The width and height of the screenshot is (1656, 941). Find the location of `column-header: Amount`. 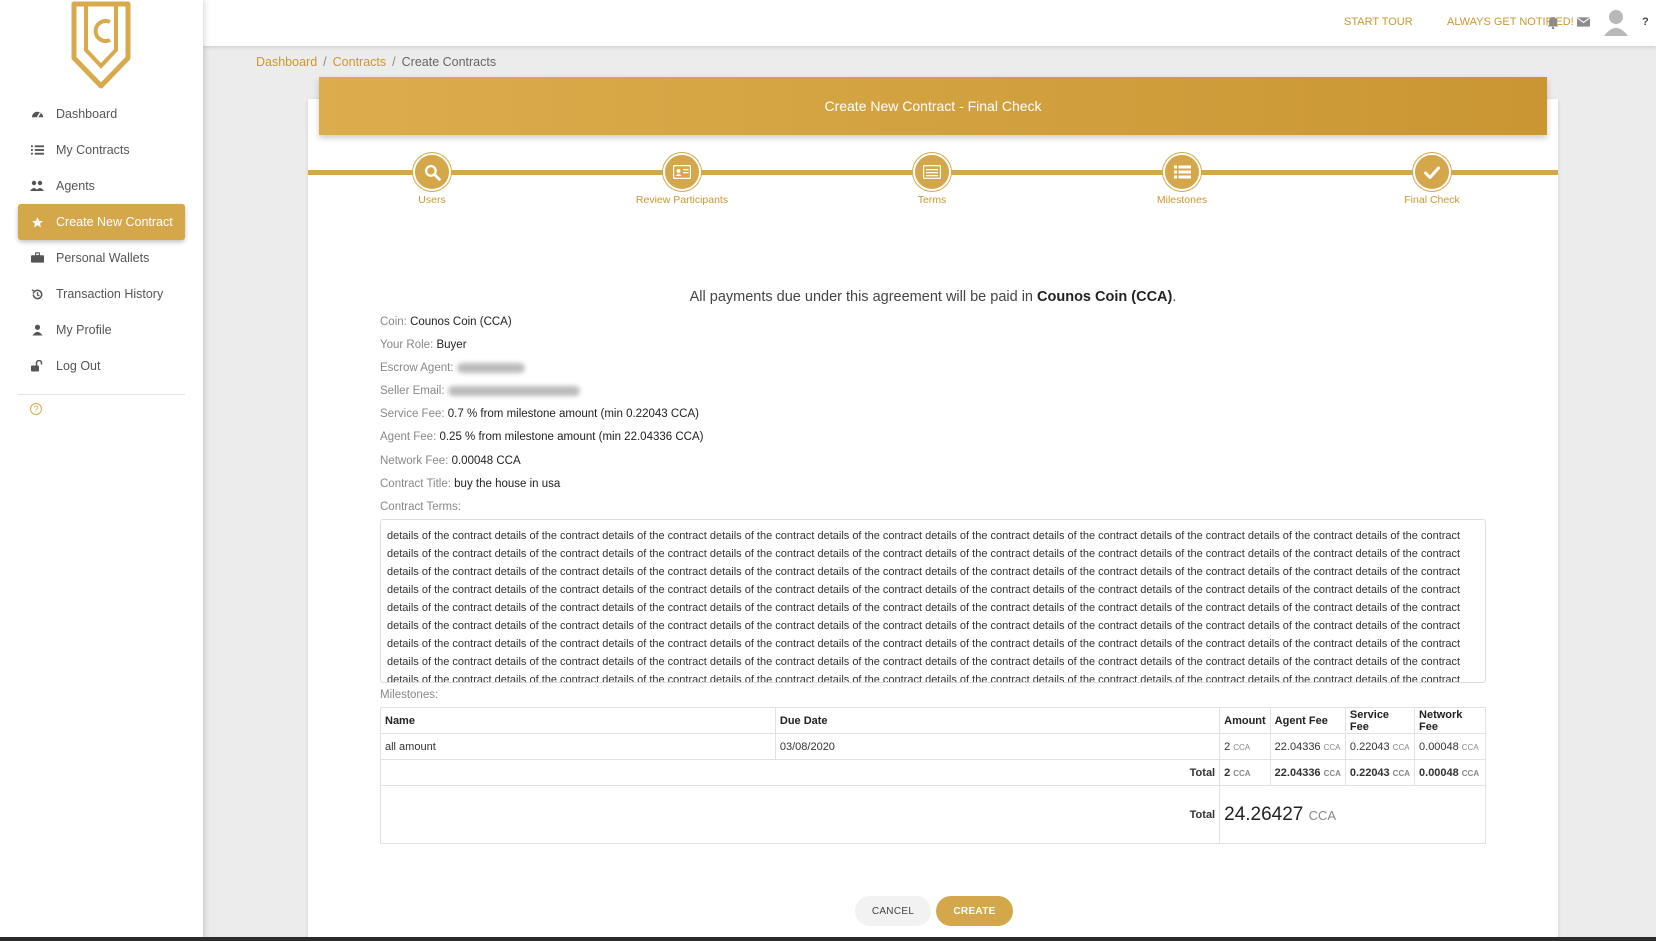

column-header: Amount is located at coordinates (1245, 720).